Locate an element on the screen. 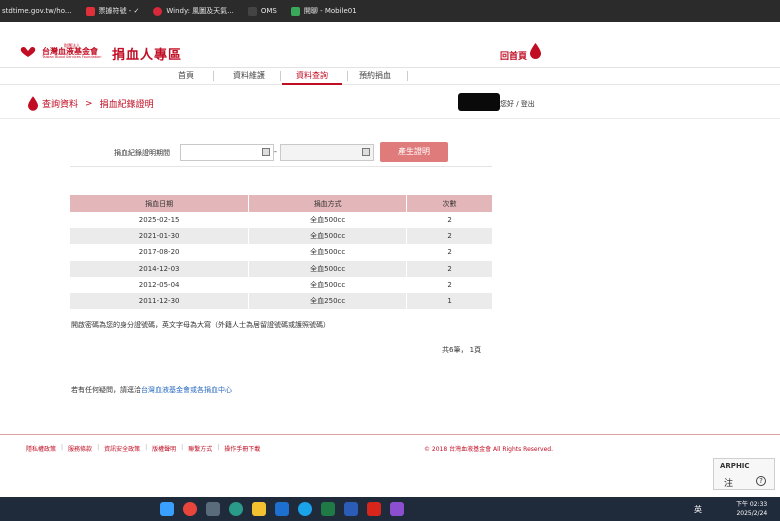  system-clock: 下午 02:33 2025/2/24 is located at coordinates (751, 509).